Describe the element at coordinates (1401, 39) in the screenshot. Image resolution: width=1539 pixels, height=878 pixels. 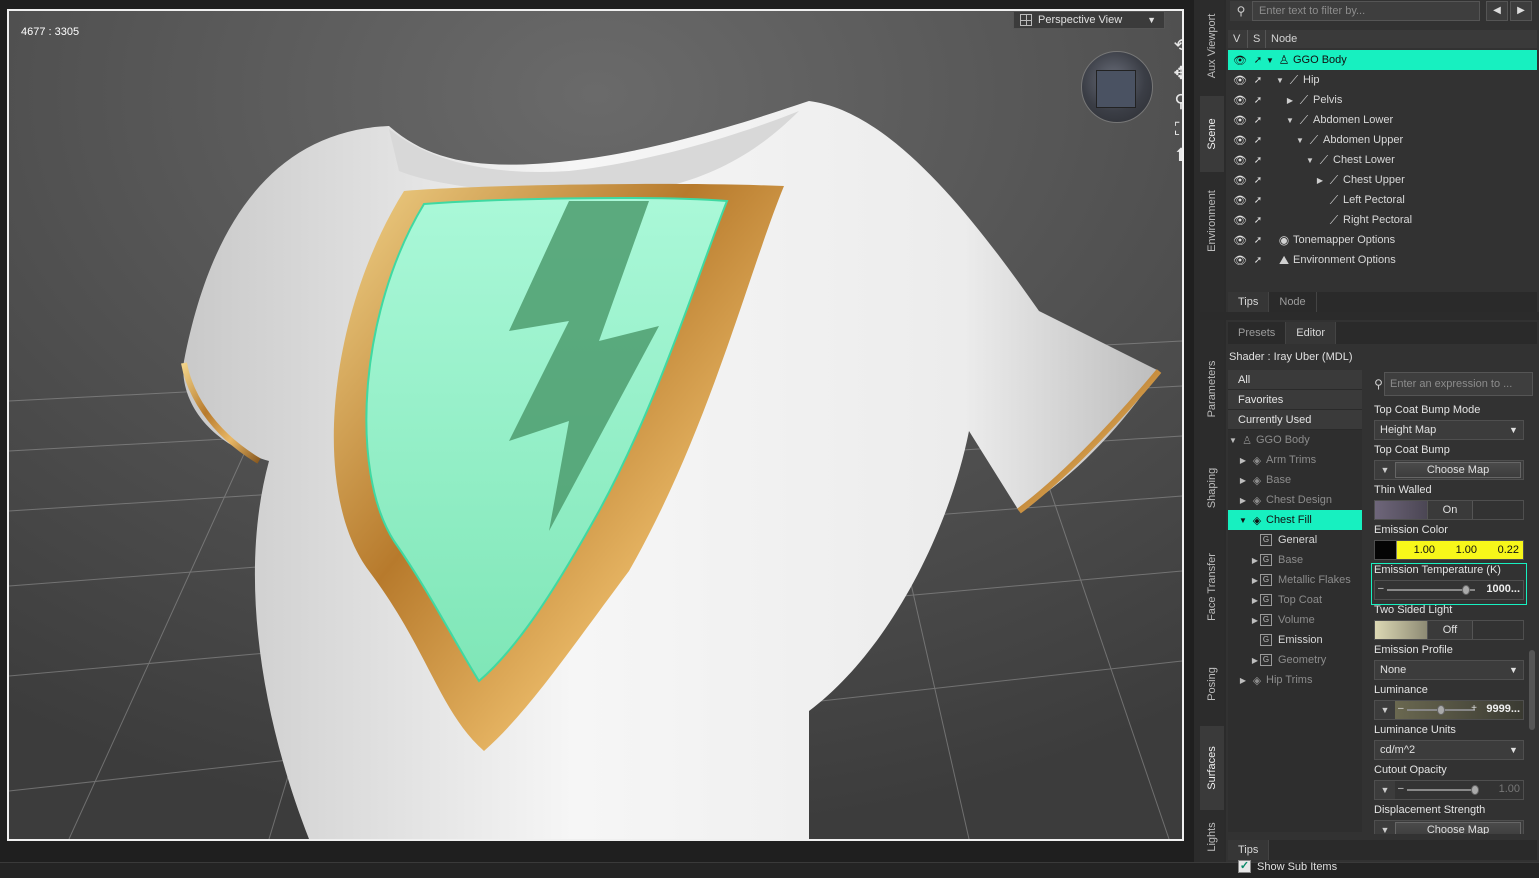
I see `column-node: Node` at that location.